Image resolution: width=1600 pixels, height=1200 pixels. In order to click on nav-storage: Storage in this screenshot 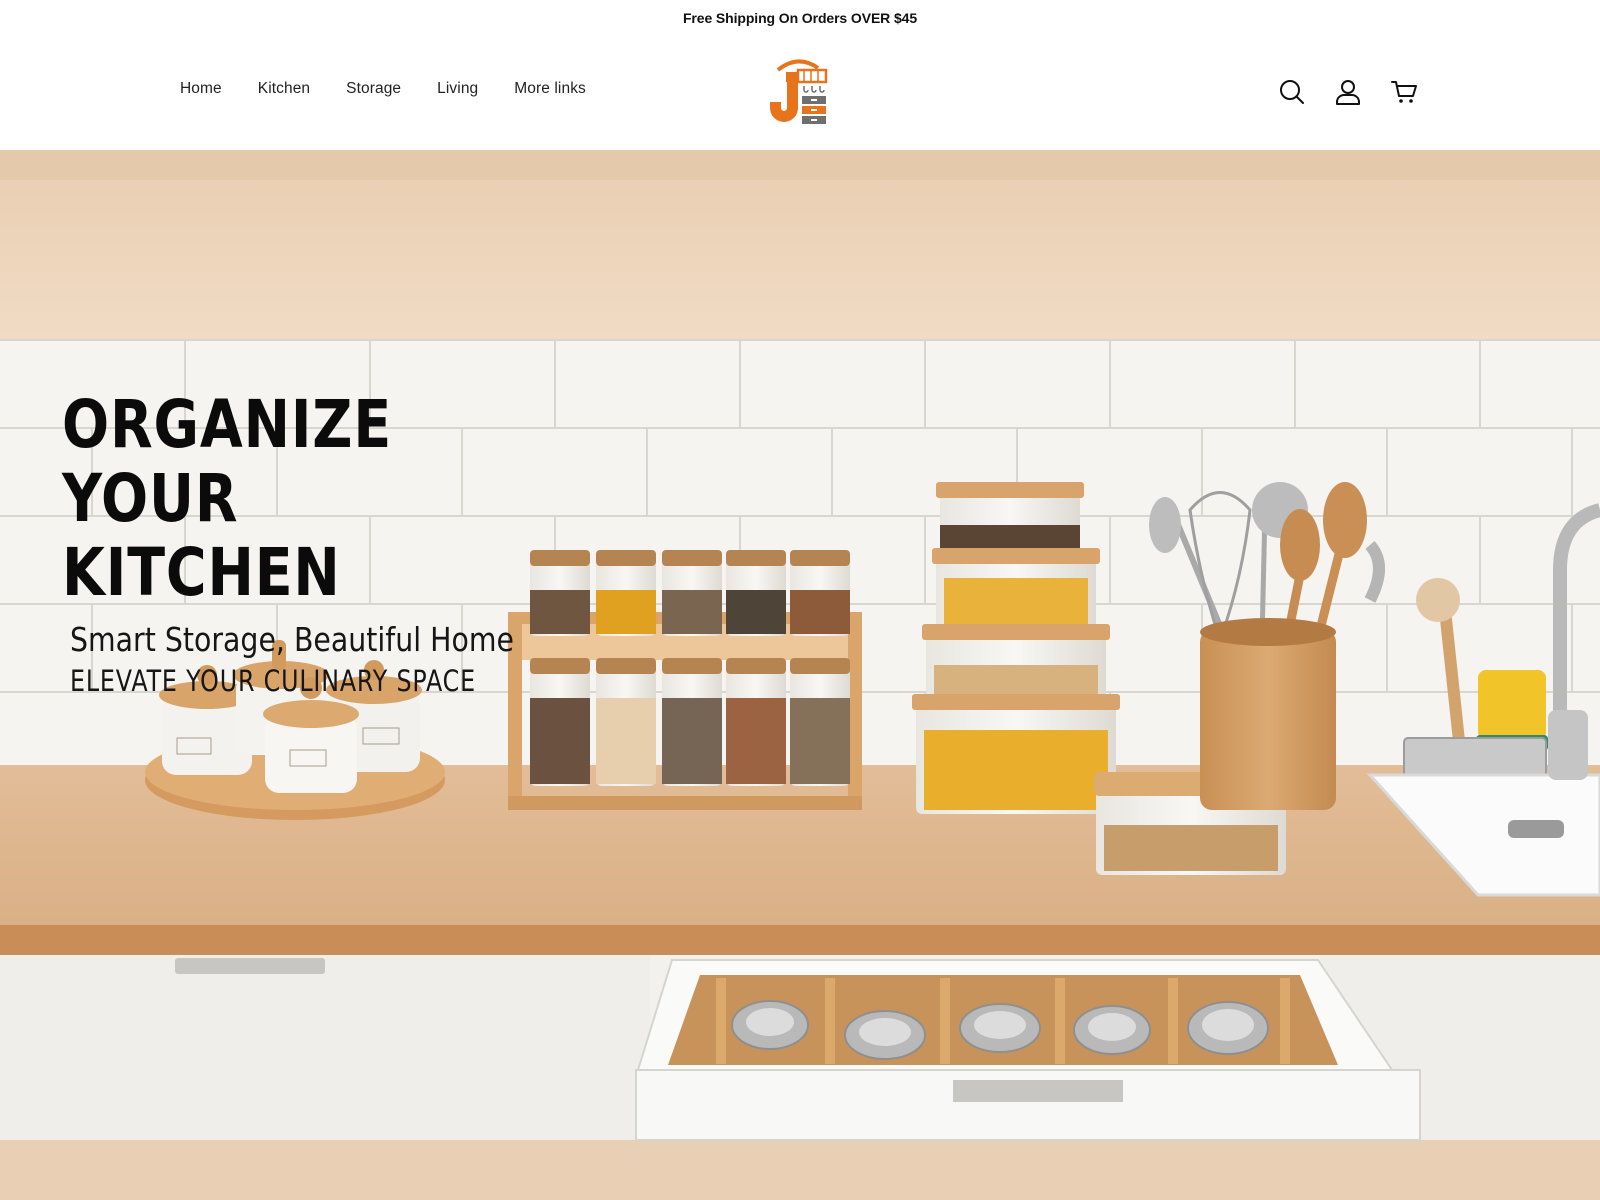, I will do `click(373, 89)`.